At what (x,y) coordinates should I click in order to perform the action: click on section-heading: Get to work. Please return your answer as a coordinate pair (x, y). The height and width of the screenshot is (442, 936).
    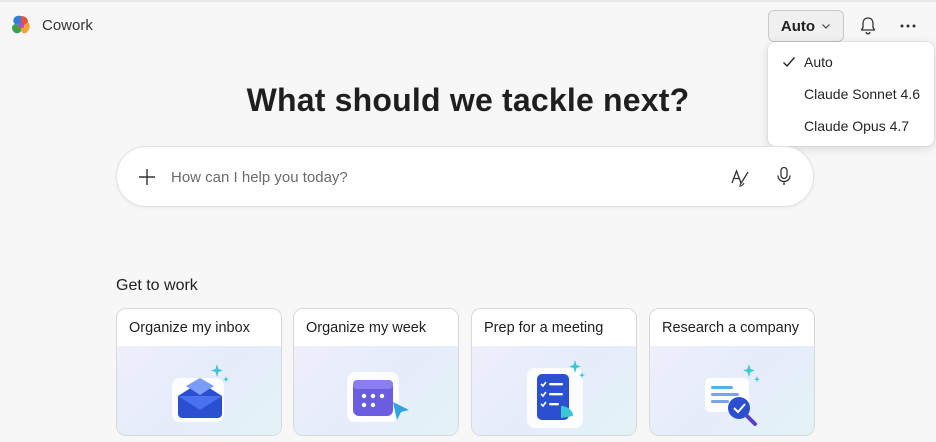
    Looking at the image, I should click on (157, 285).